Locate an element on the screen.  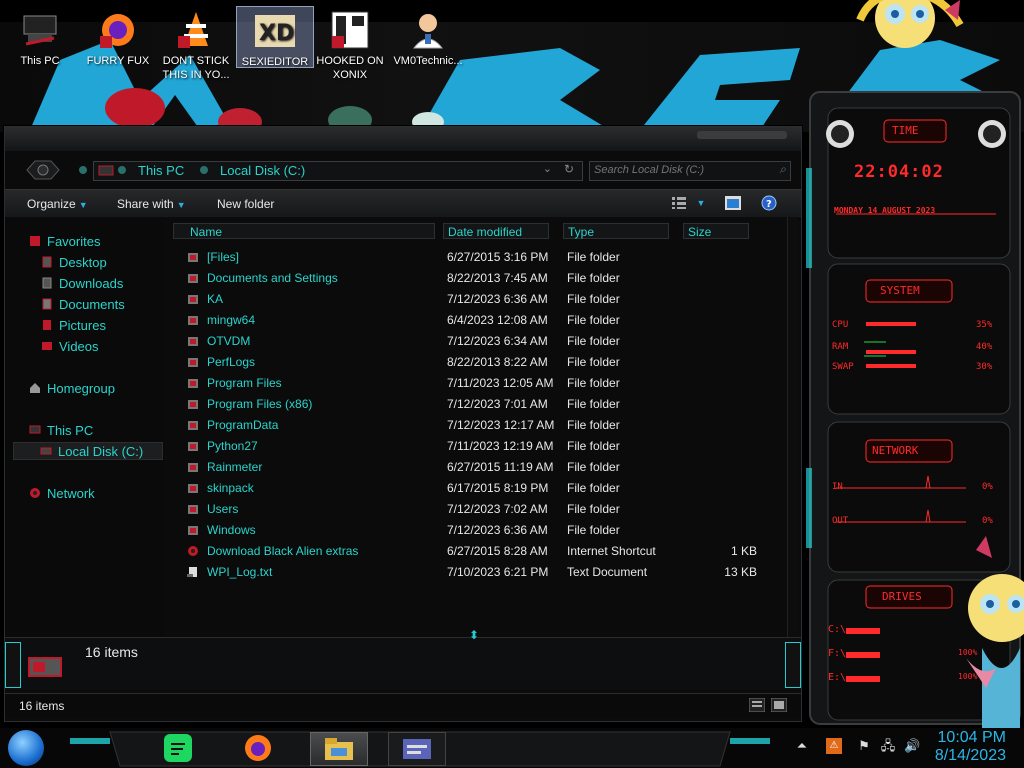
file-row: Users 7/12/2023 7:02 AM File folder is located at coordinates (477, 509).